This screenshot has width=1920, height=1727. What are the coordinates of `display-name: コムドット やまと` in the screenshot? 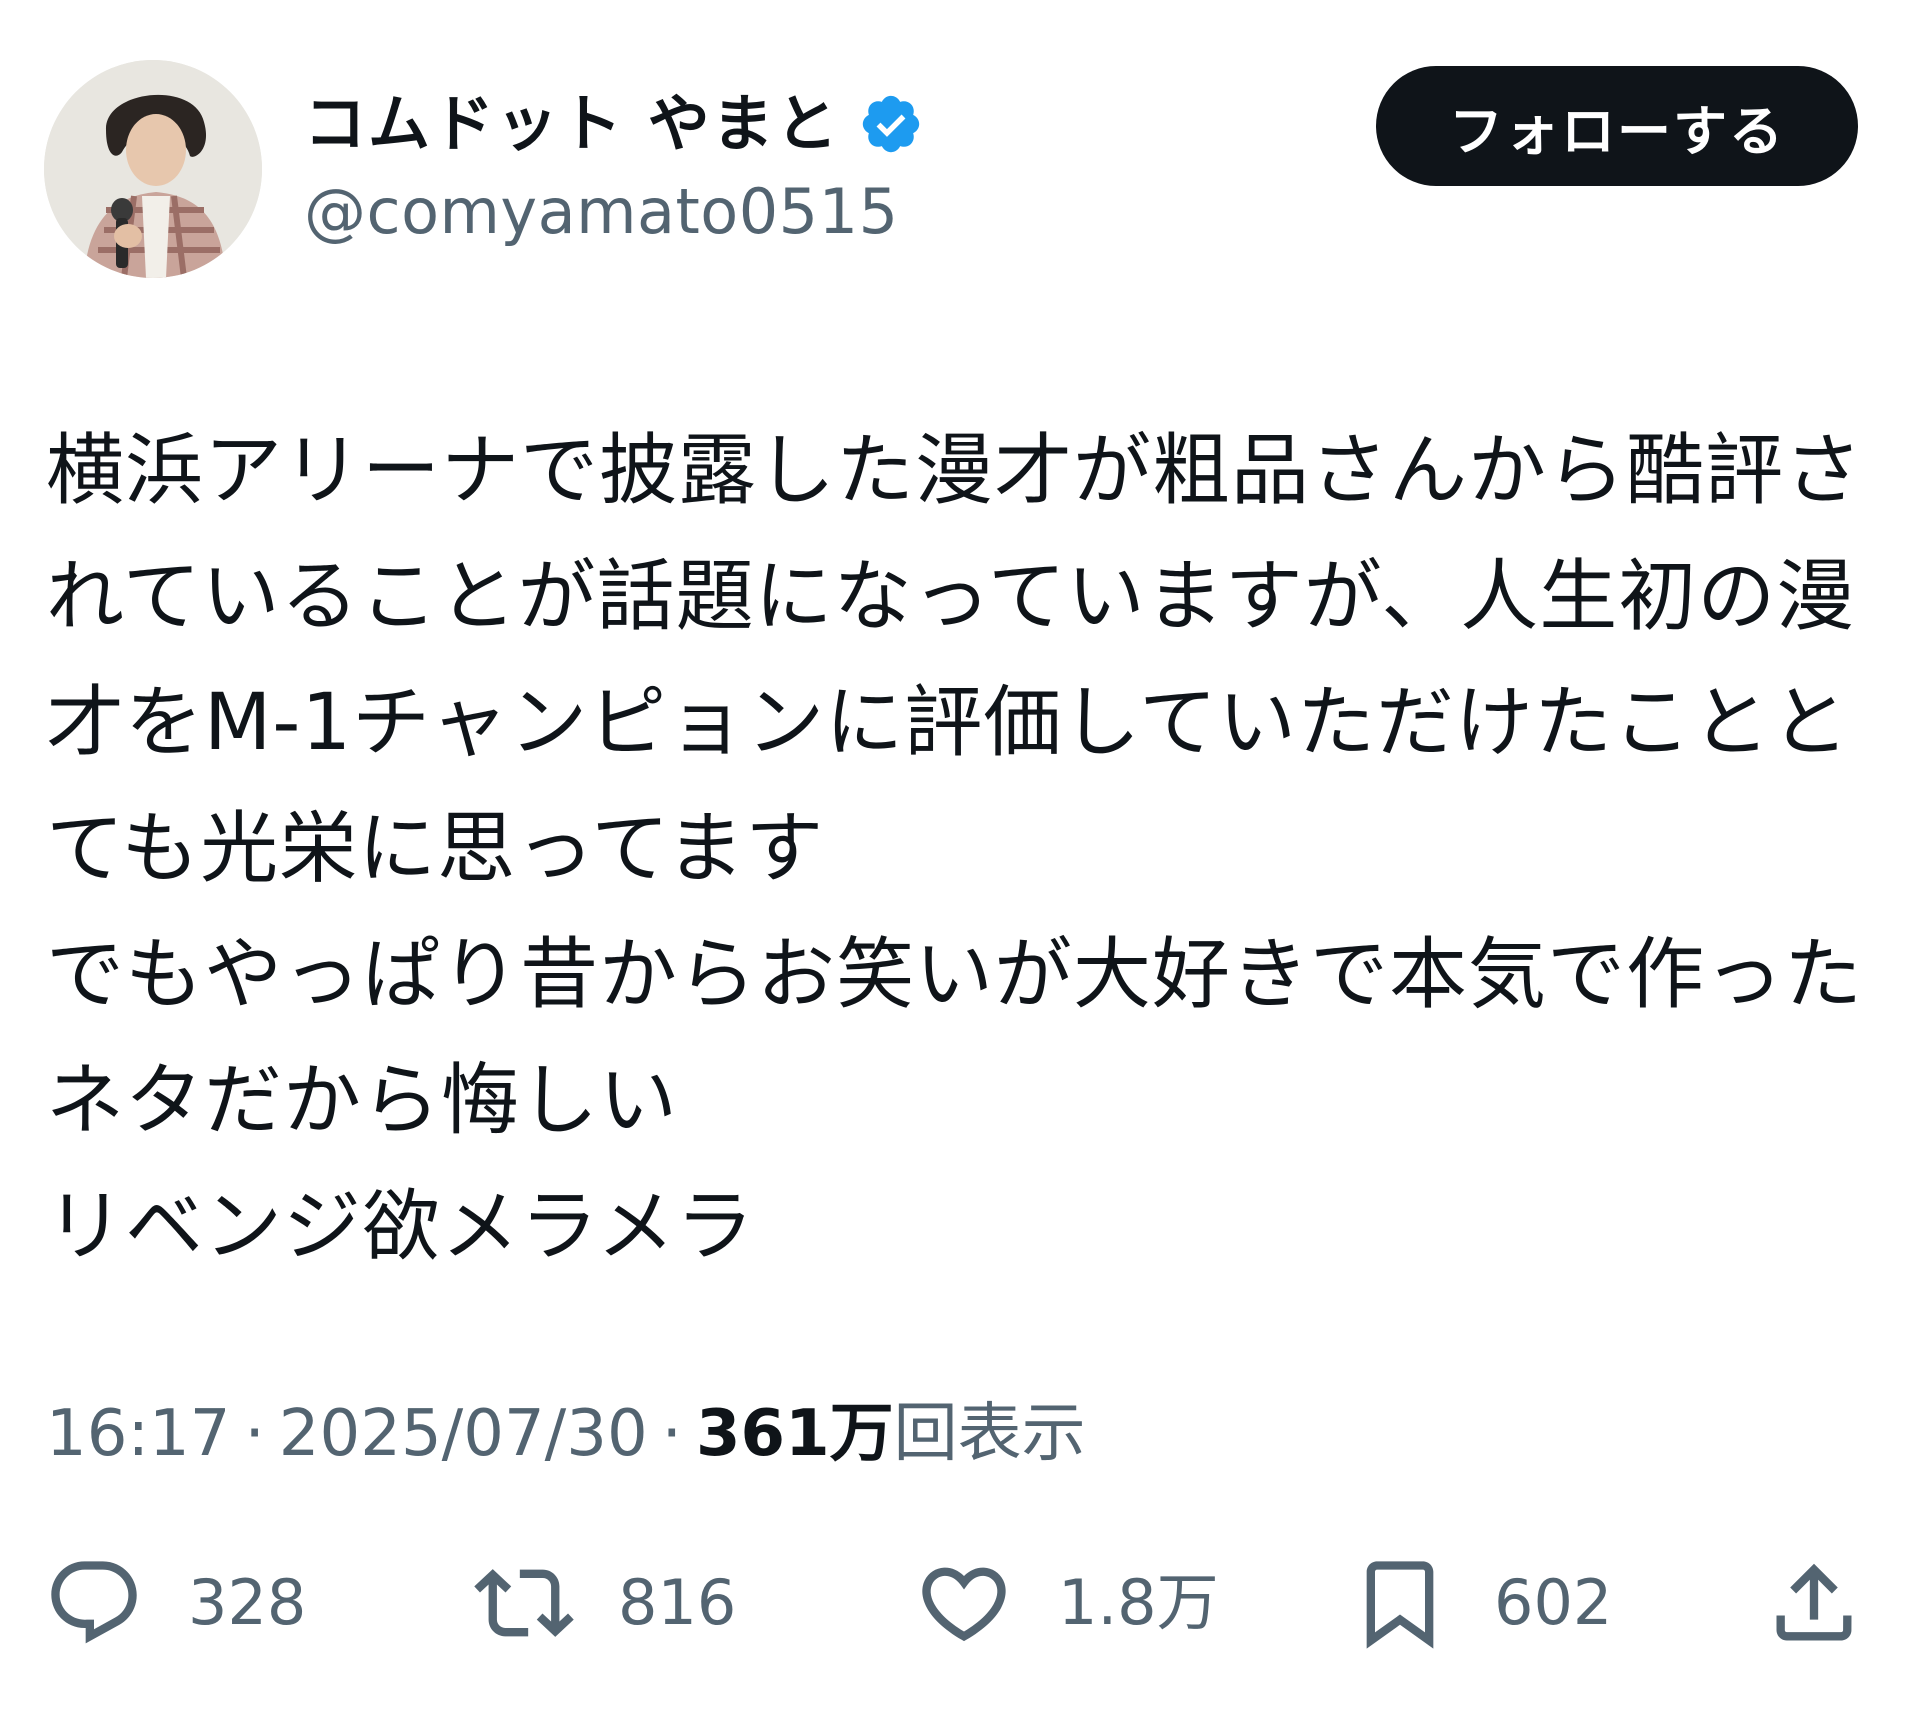 It's located at (572, 124).